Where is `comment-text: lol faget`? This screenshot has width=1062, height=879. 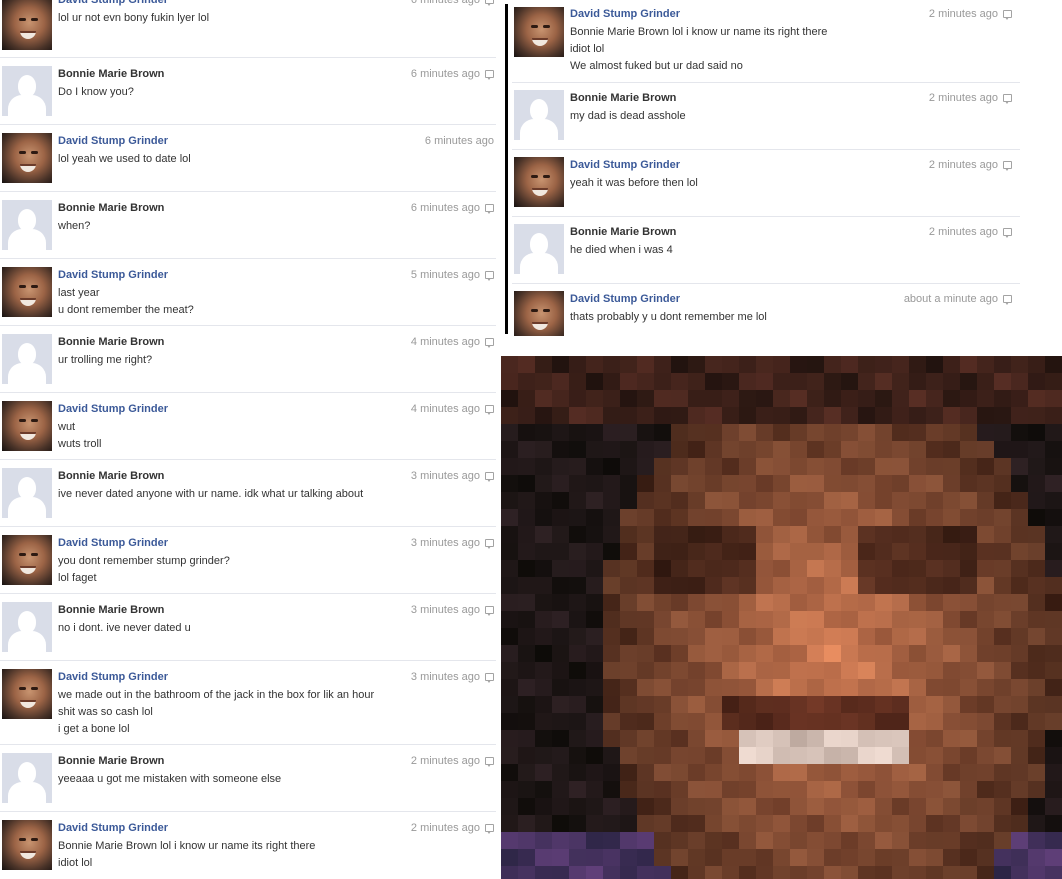 comment-text: lol faget is located at coordinates (77, 578).